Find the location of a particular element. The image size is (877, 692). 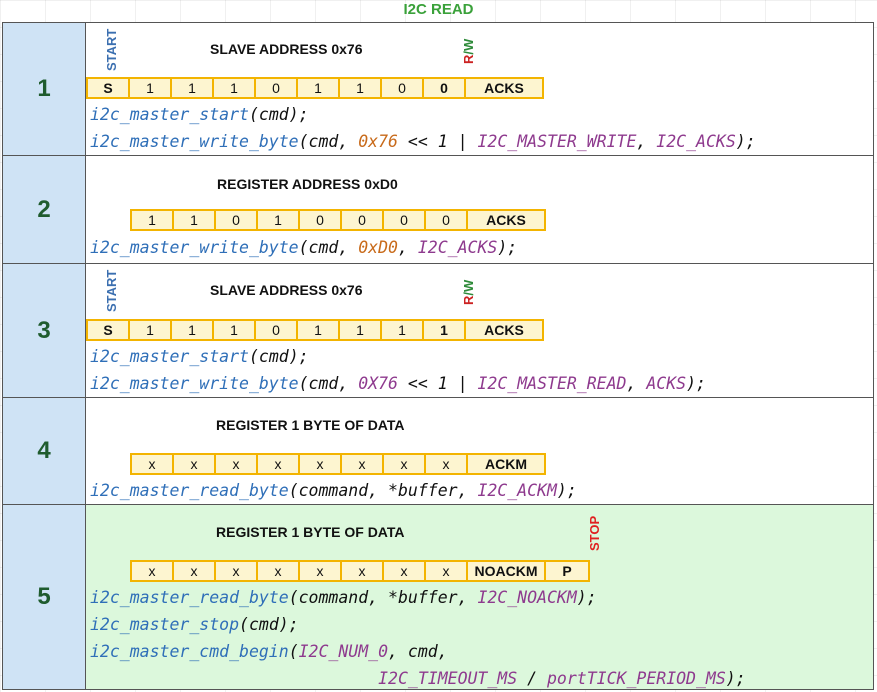

stop-label: STOP is located at coordinates (594, 533).